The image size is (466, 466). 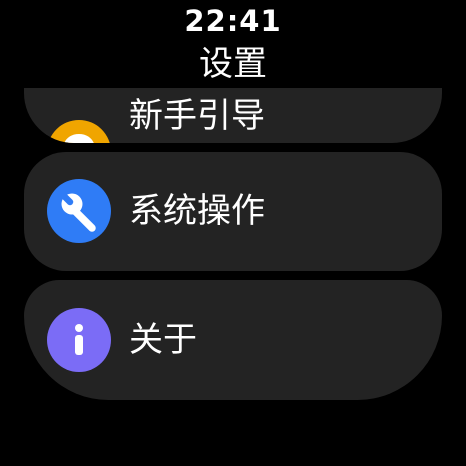 I want to click on info-icon, so click(x=79, y=340).